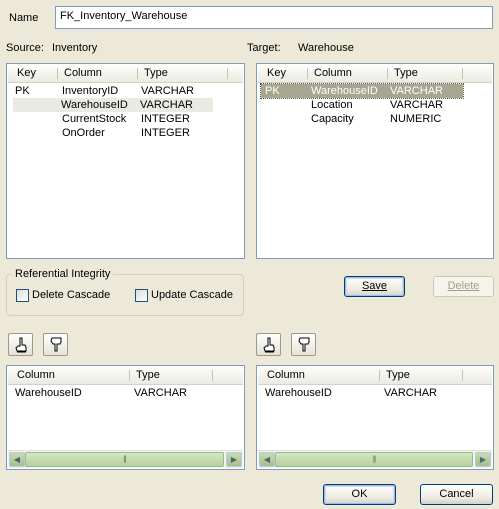  Describe the element at coordinates (125, 393) in the screenshot. I see `source-fk-row: WarehouseID VARCHAR` at that location.